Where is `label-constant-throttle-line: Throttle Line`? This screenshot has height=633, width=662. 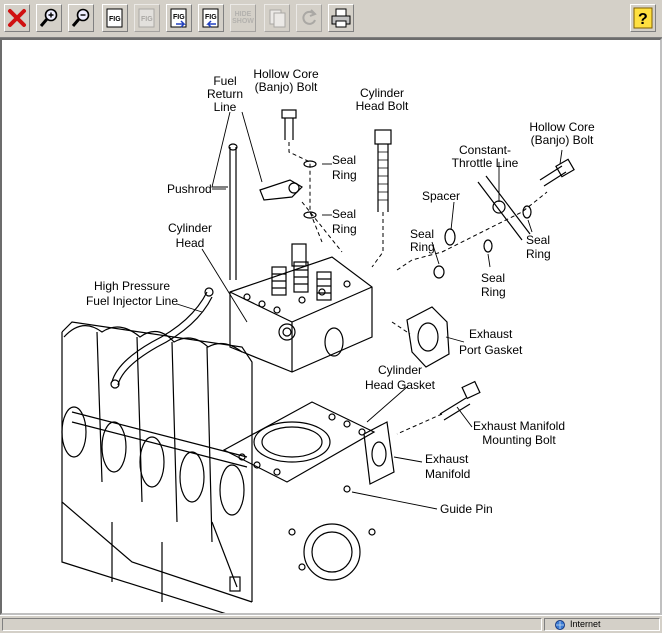
label-constant-throttle-line: Throttle Line is located at coordinates (485, 163).